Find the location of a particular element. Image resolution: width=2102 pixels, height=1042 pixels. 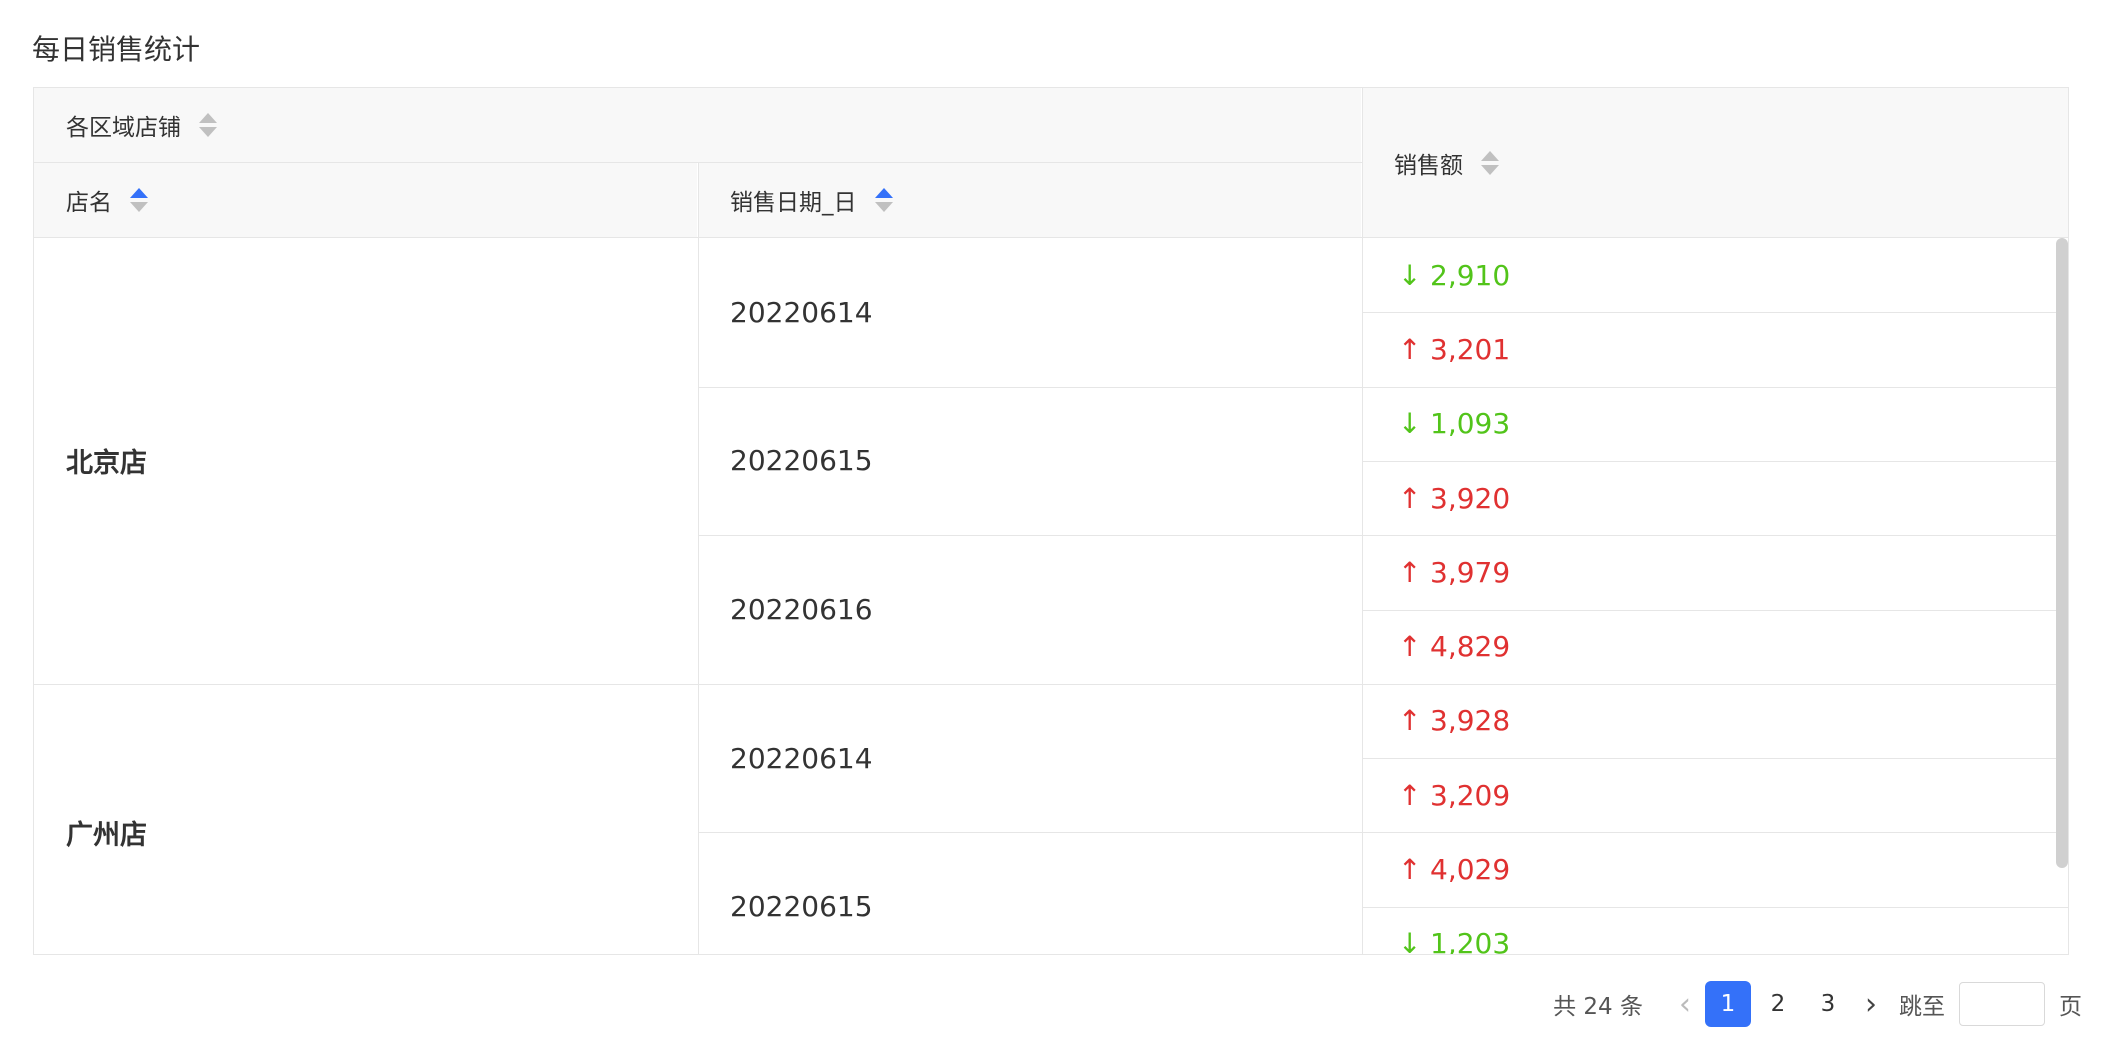

sales-amount-value: 3,928 is located at coordinates (1470, 721).